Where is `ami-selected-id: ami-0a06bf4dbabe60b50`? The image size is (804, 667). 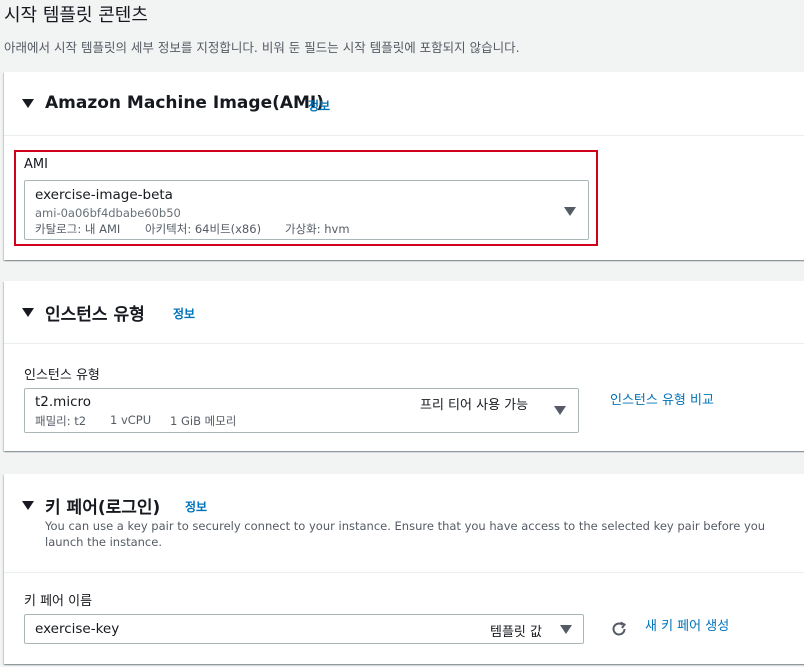
ami-selected-id: ami-0a06bf4dbabe60b50 is located at coordinates (108, 213).